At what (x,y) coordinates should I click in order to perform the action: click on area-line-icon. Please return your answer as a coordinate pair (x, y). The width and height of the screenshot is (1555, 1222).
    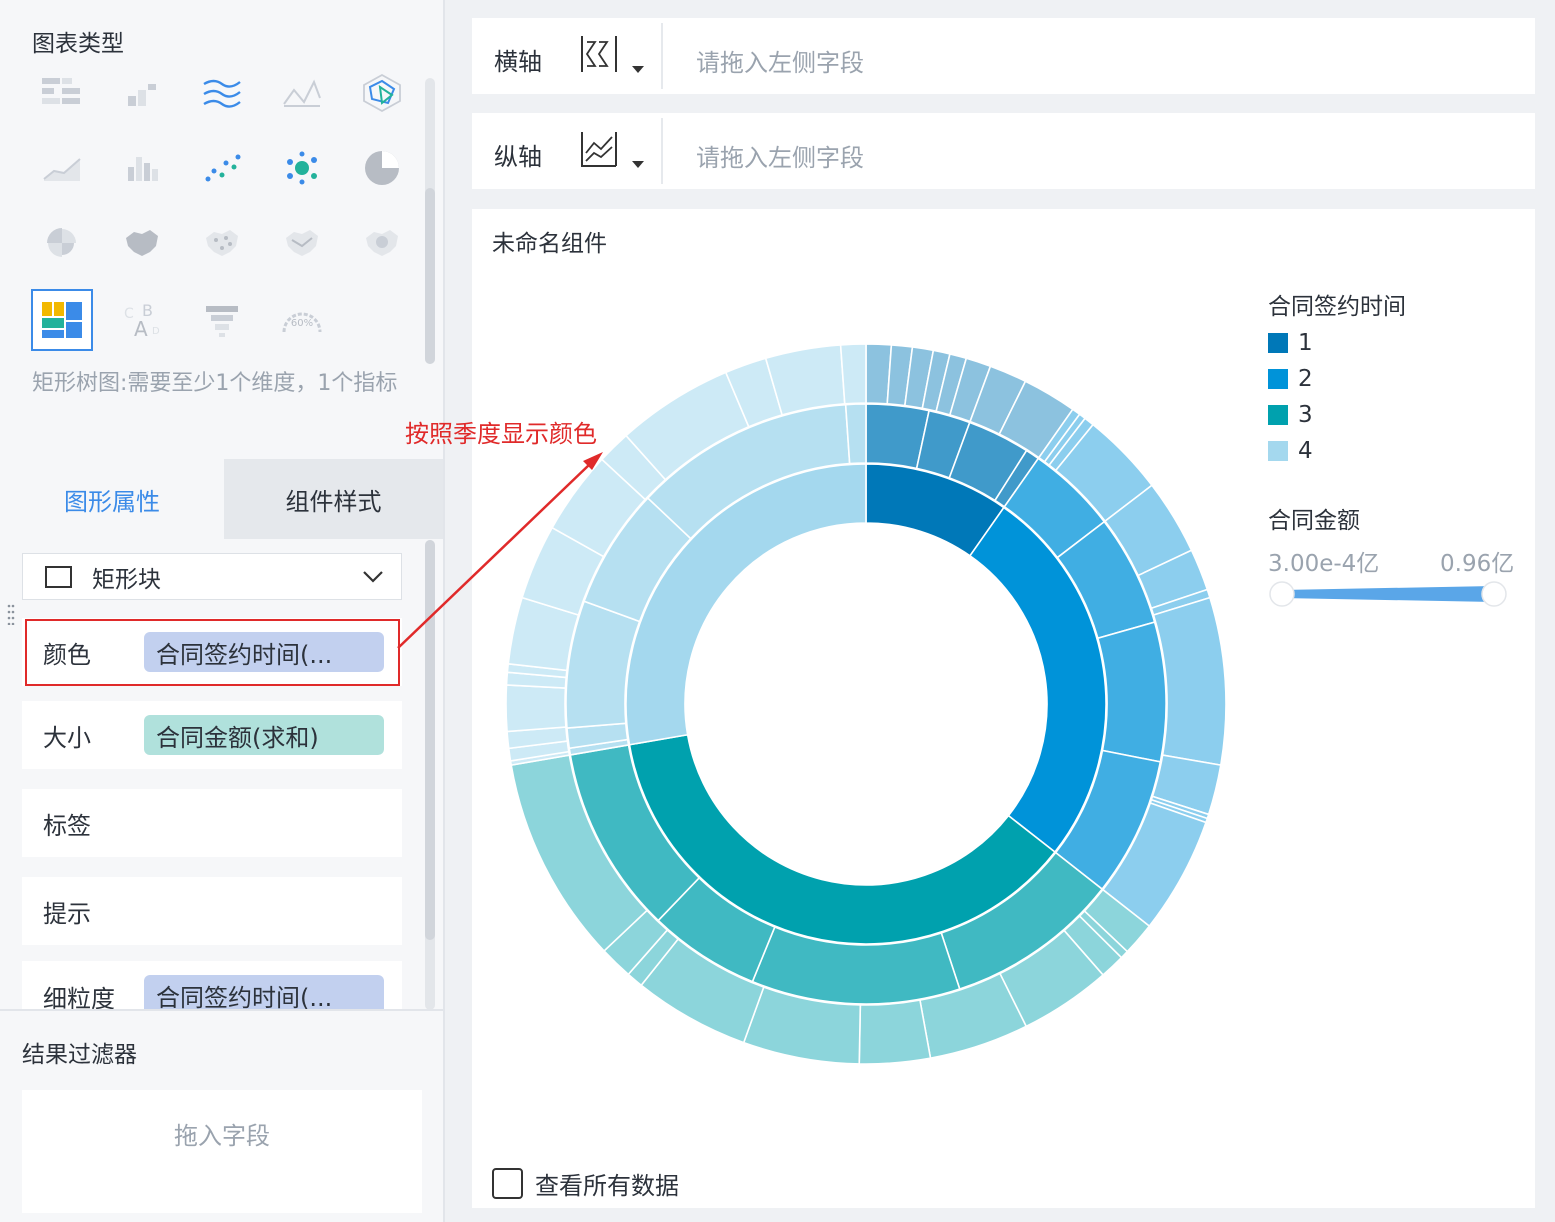
    Looking at the image, I should click on (62, 168).